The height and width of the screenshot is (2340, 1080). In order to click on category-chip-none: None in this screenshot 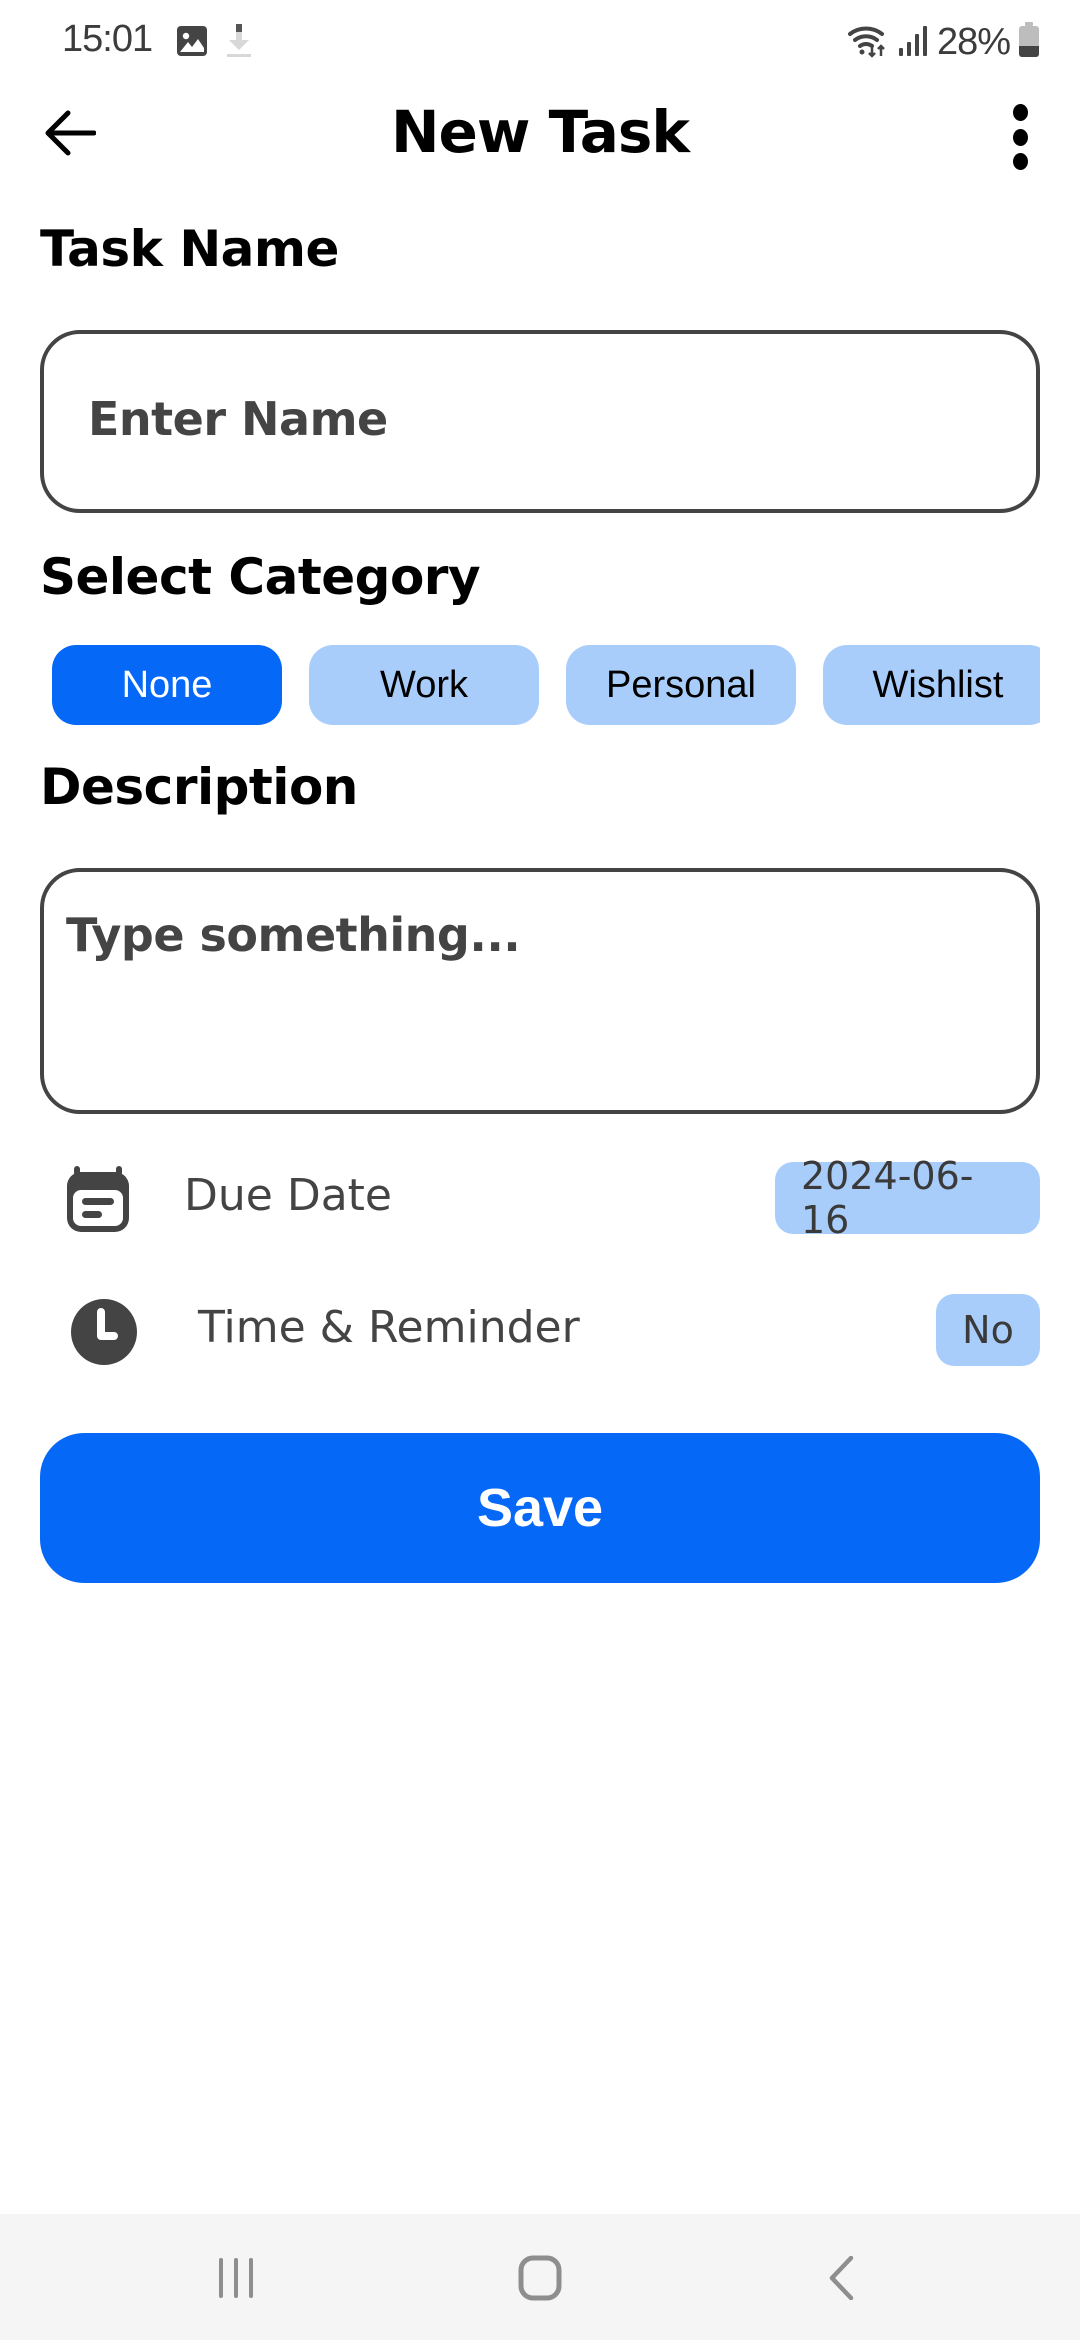, I will do `click(167, 685)`.